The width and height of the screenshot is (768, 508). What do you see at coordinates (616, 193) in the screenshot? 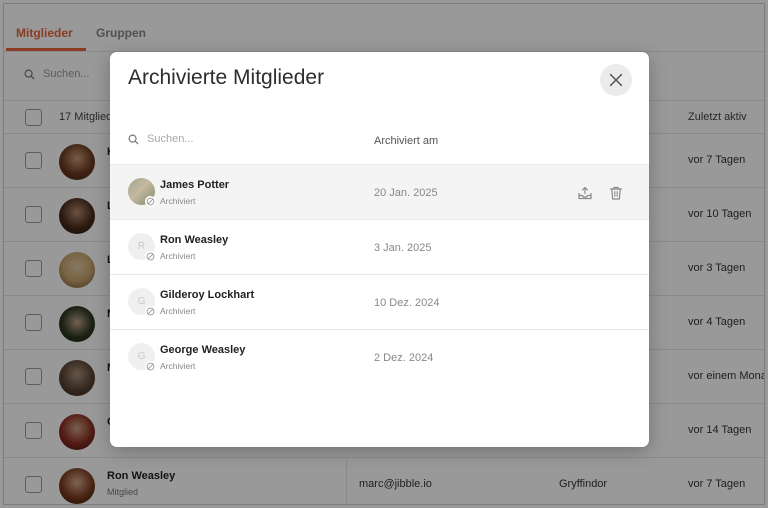
I see `trash-icon` at bounding box center [616, 193].